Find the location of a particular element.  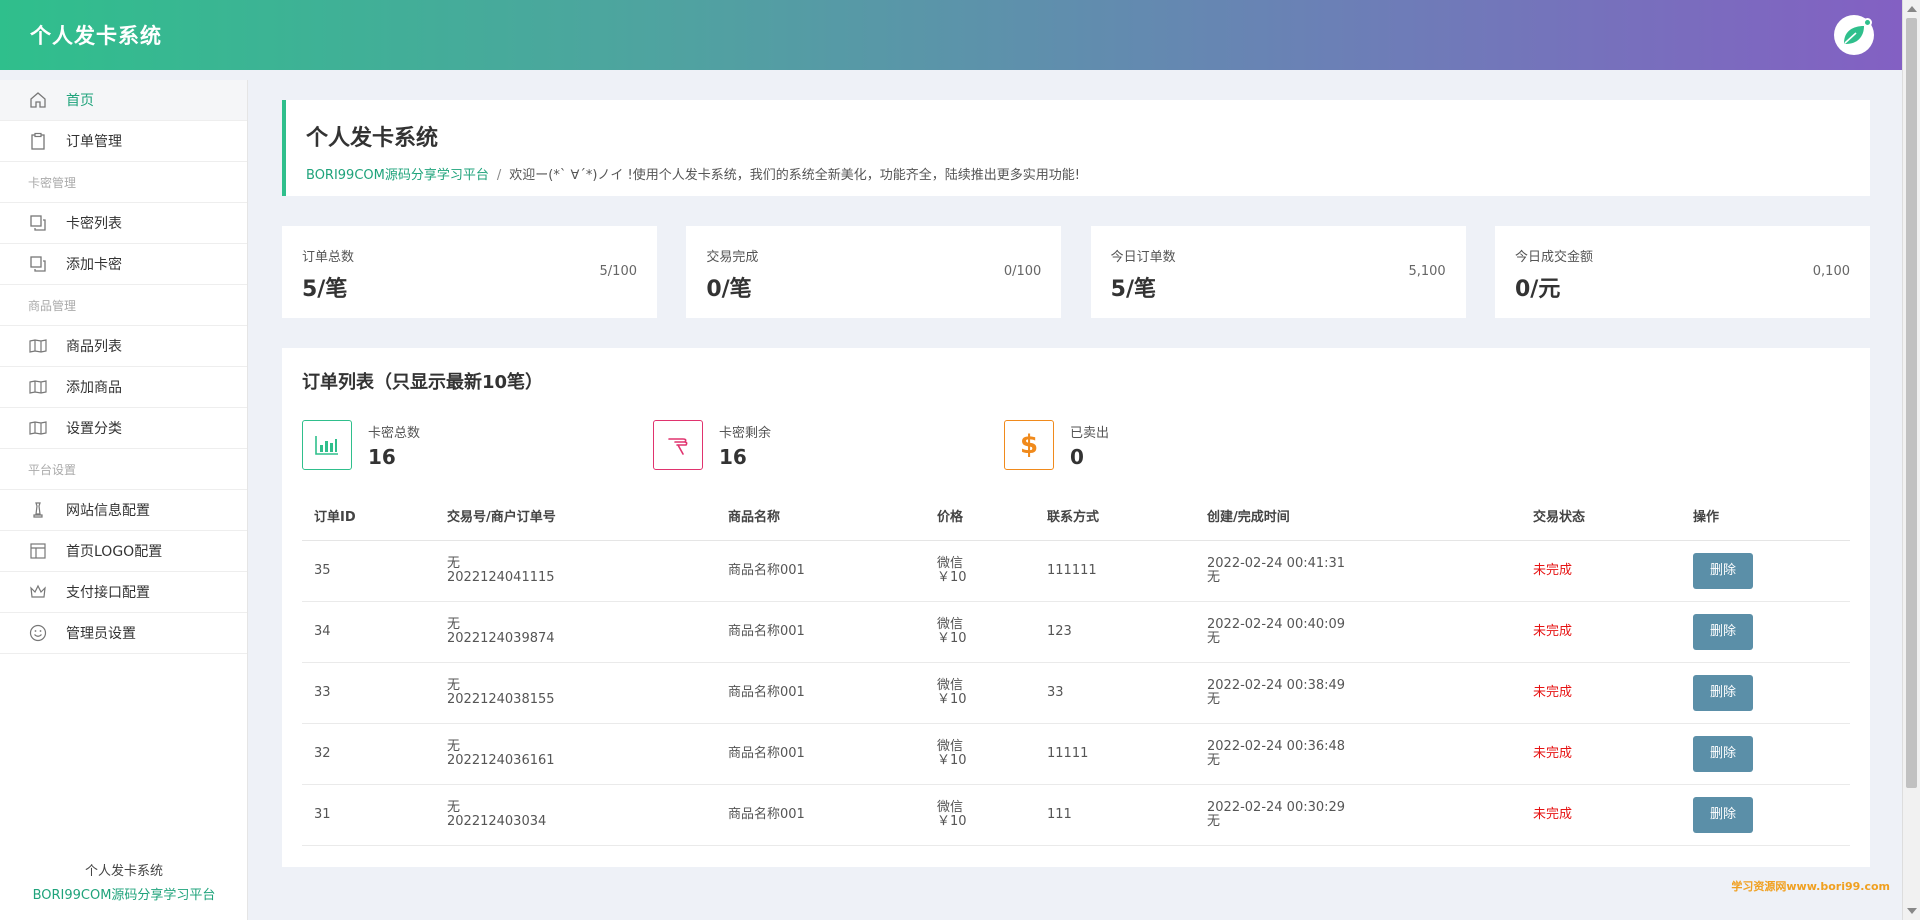

column-header: 交易状态 is located at coordinates (1601, 516).